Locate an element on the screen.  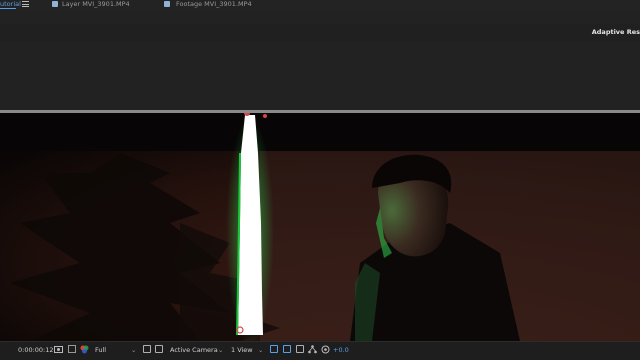
camera-select: Active Camera is located at coordinates (194, 350).